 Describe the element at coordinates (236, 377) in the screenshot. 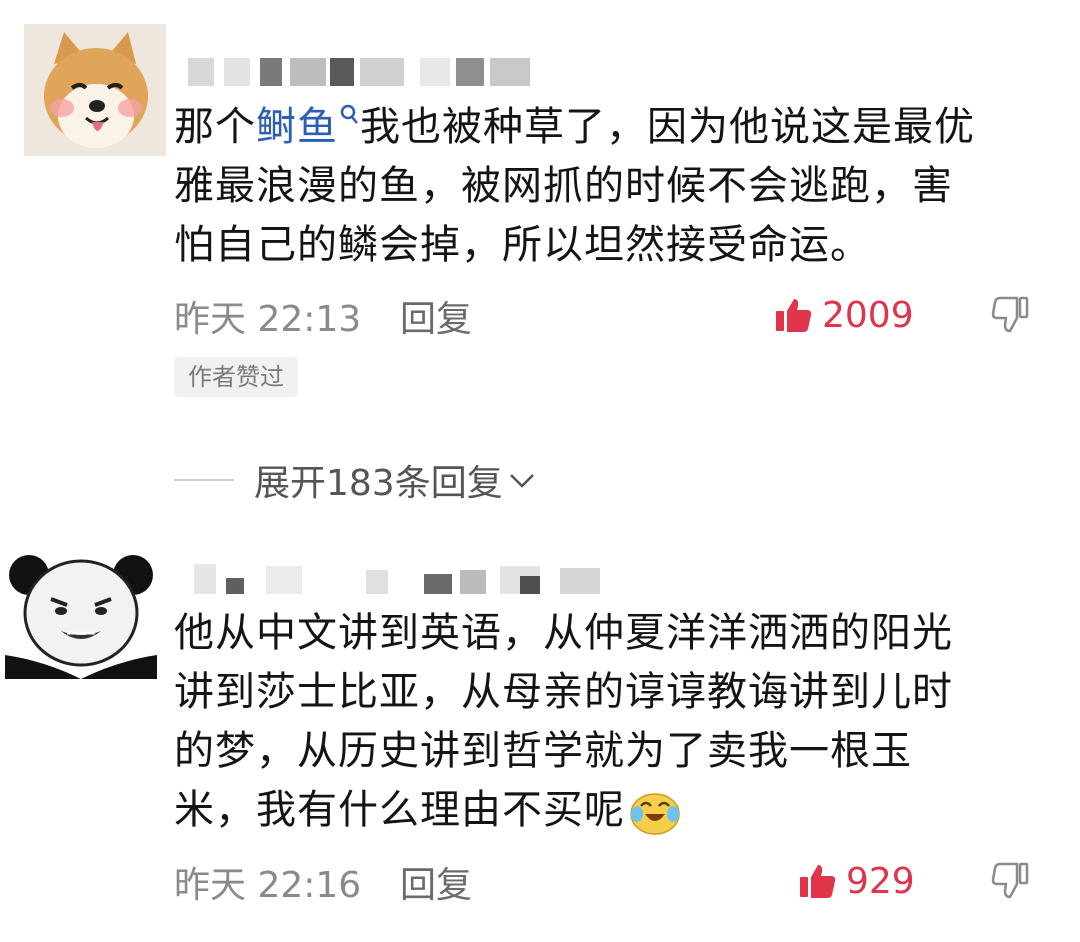

I see `author-liked-badge: 作者赞过` at that location.